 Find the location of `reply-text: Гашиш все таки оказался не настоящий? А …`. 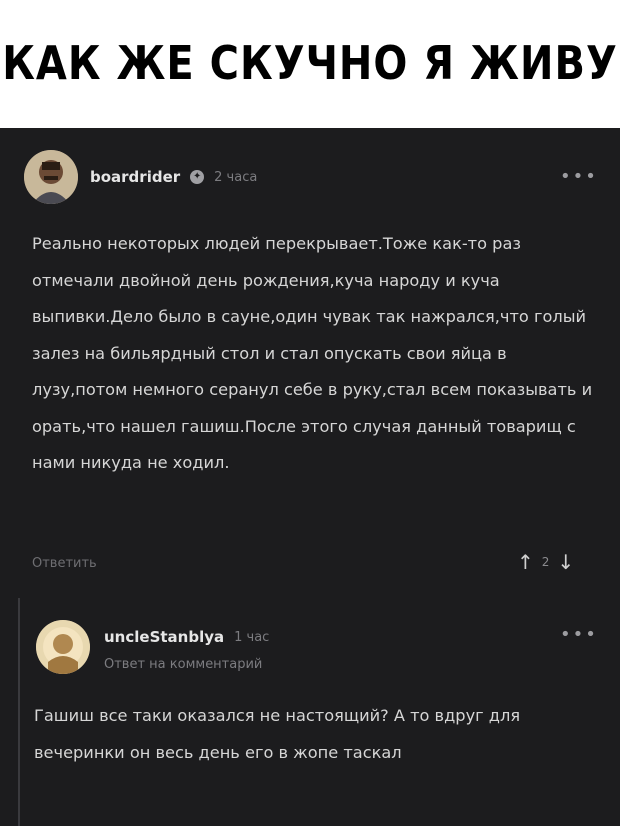

reply-text: Гашиш все таки оказался не настоящий? А … is located at coordinates (277, 734).